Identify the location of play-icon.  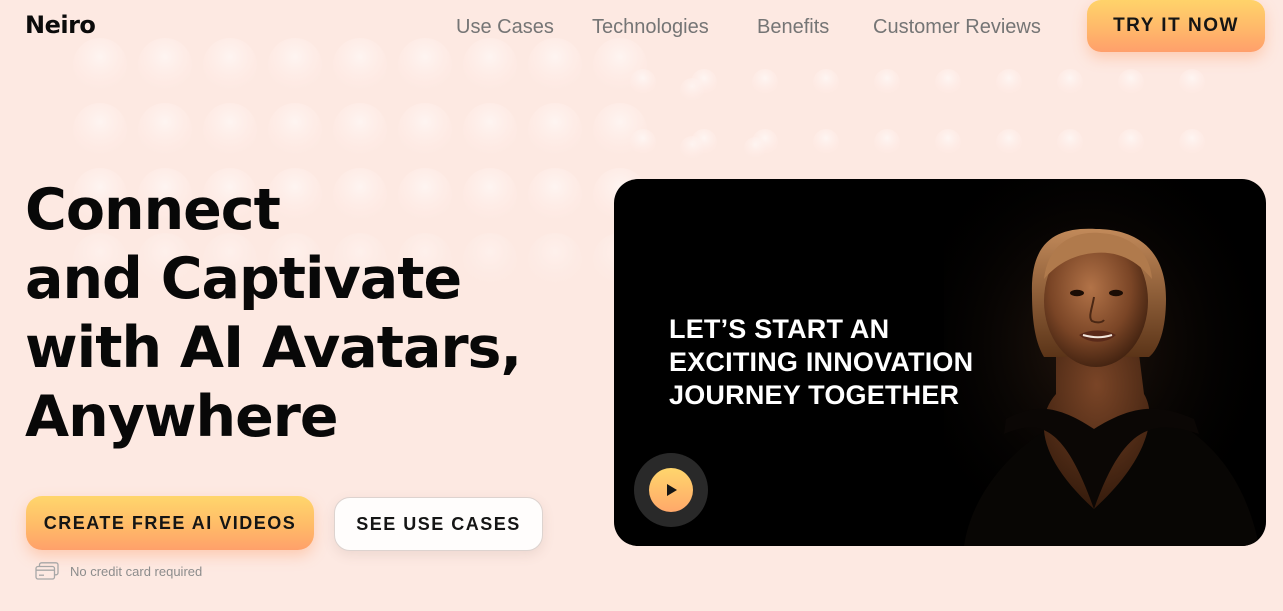
(672, 490).